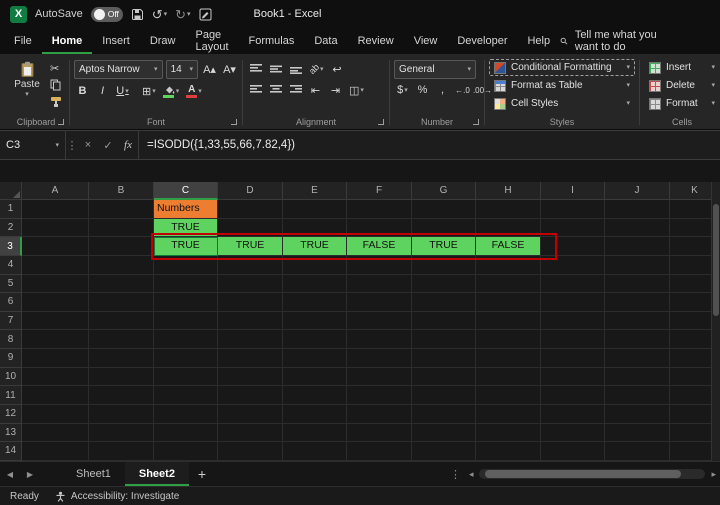 The height and width of the screenshot is (505, 720). What do you see at coordinates (11, 321) in the screenshot?
I see `row-header-7: 7` at bounding box center [11, 321].